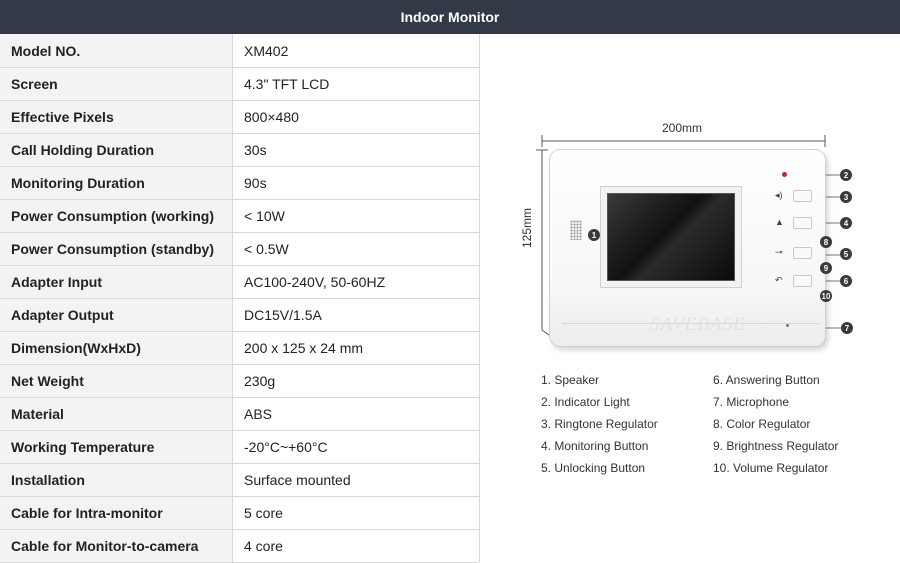  What do you see at coordinates (576, 230) in the screenshot?
I see `speaker-grille` at bounding box center [576, 230].